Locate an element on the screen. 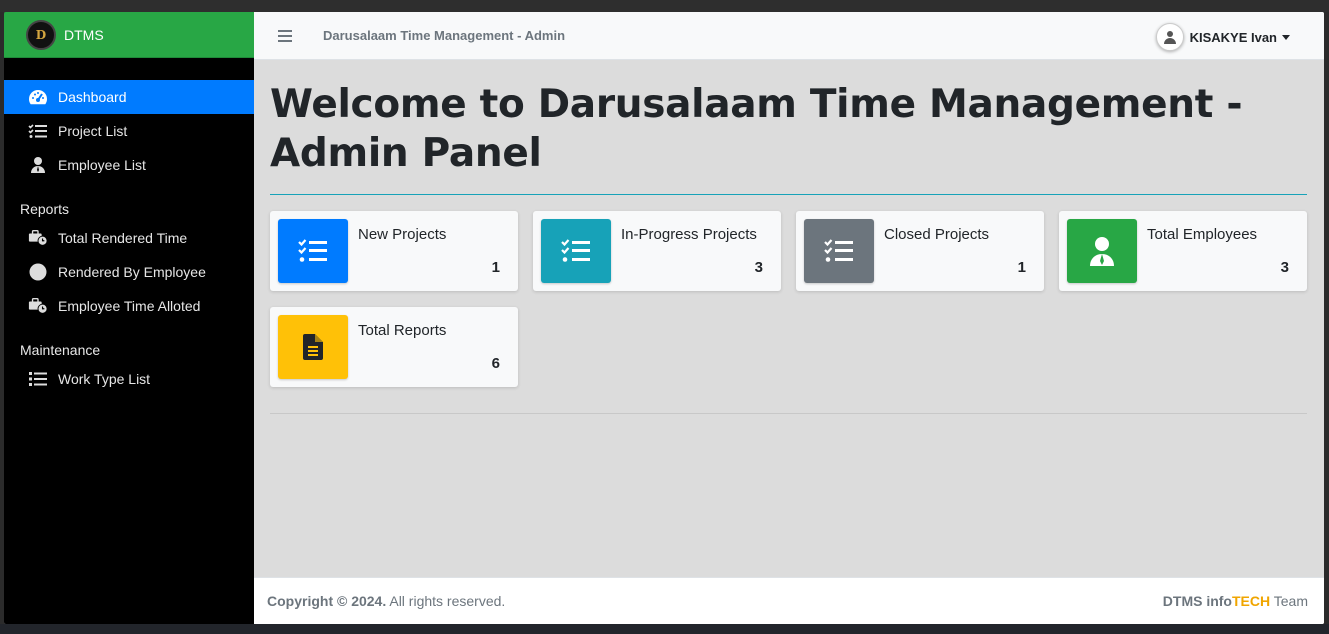 The width and height of the screenshot is (1329, 634). sidebar-item-total-rendered-time: Total Rendered Time is located at coordinates (129, 238).